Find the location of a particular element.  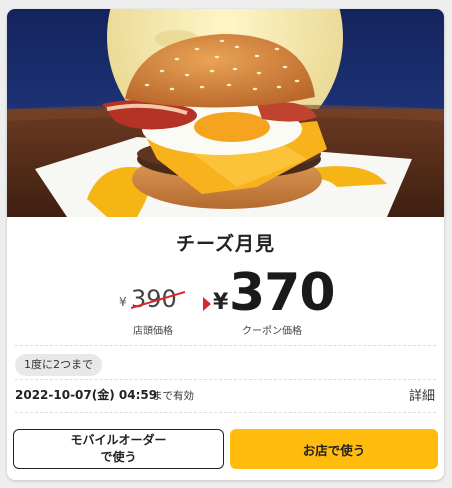

mobile-order-button: モバイルオーダー で使う is located at coordinates (118, 449).